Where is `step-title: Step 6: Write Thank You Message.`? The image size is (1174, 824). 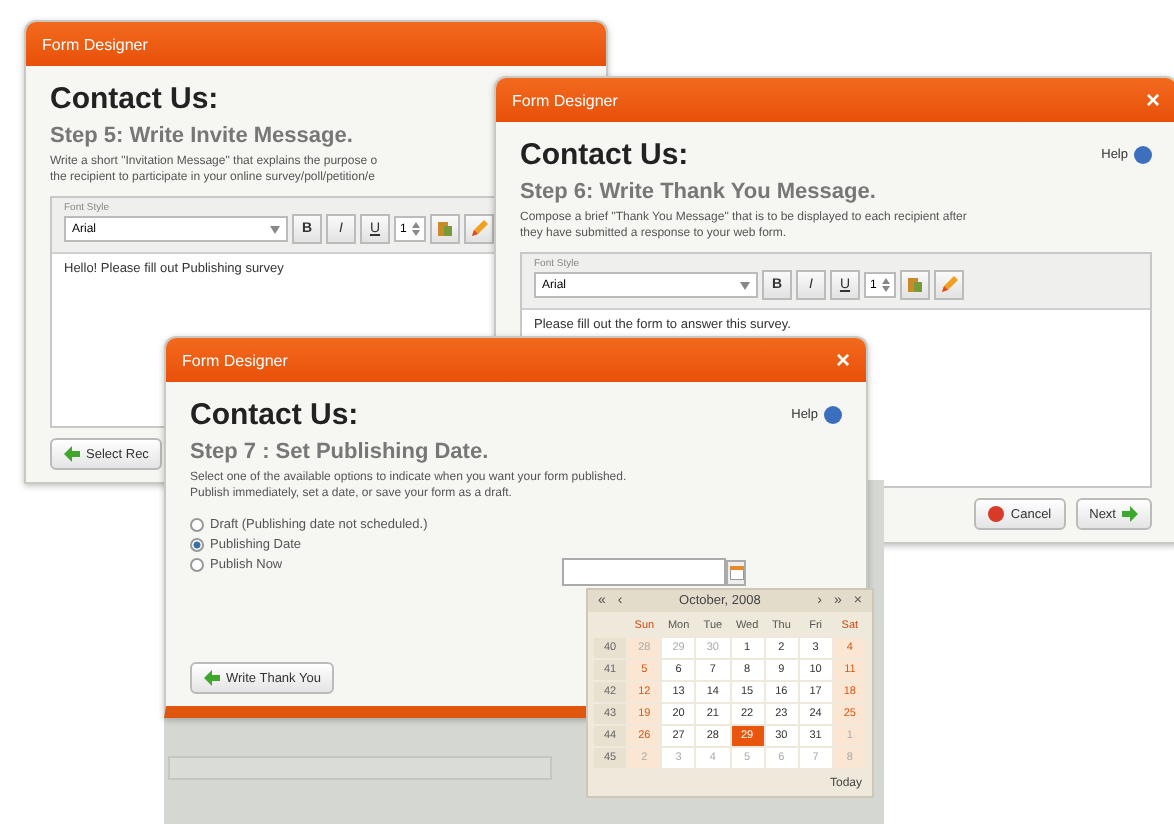 step-title: Step 6: Write Thank You Message. is located at coordinates (699, 192).